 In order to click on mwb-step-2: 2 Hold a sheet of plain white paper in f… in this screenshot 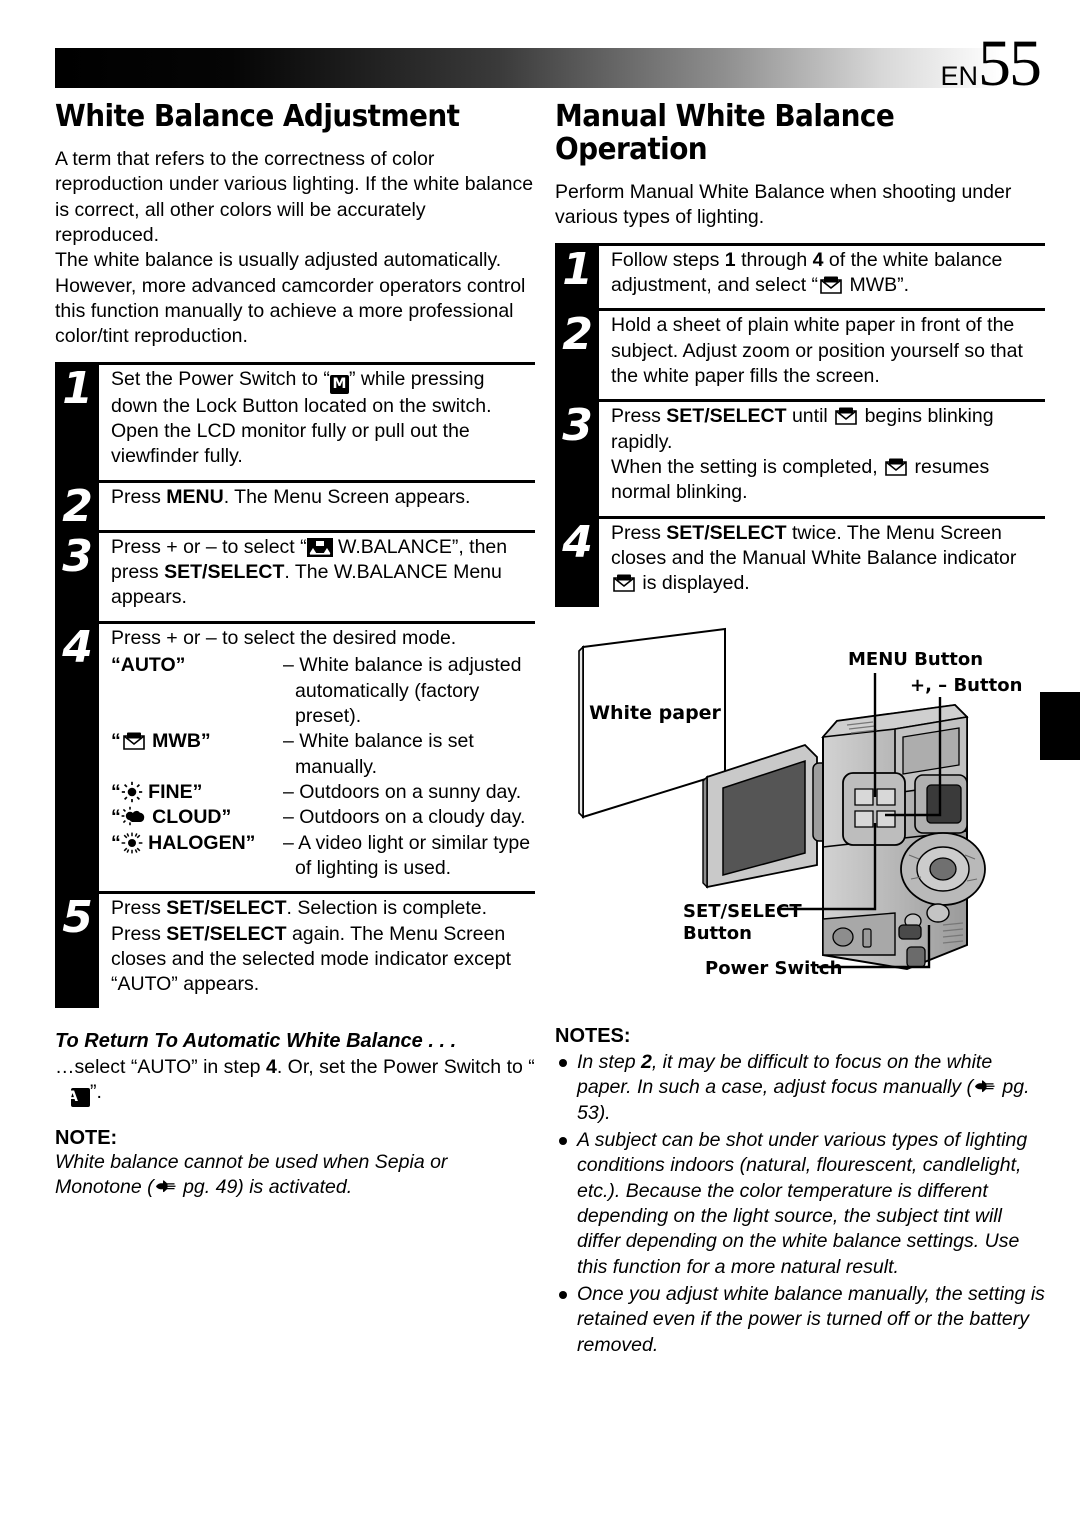, I will do `click(800, 354)`.